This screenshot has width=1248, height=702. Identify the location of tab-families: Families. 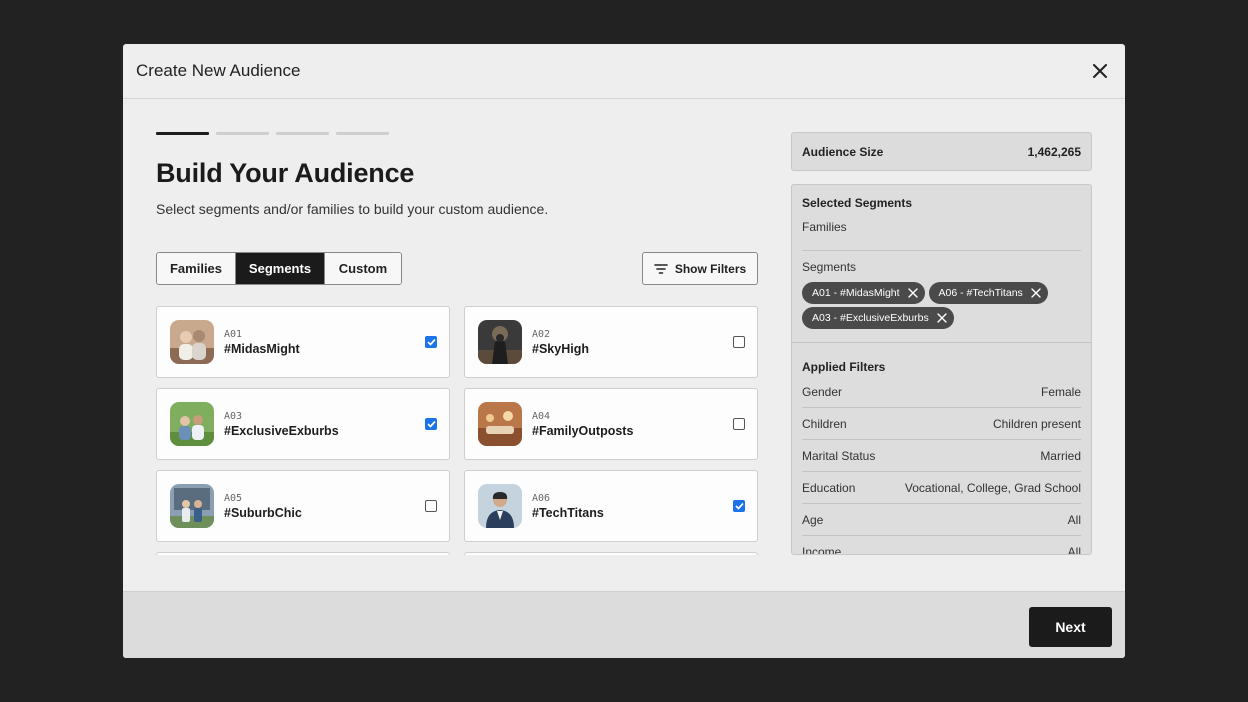
(196, 268).